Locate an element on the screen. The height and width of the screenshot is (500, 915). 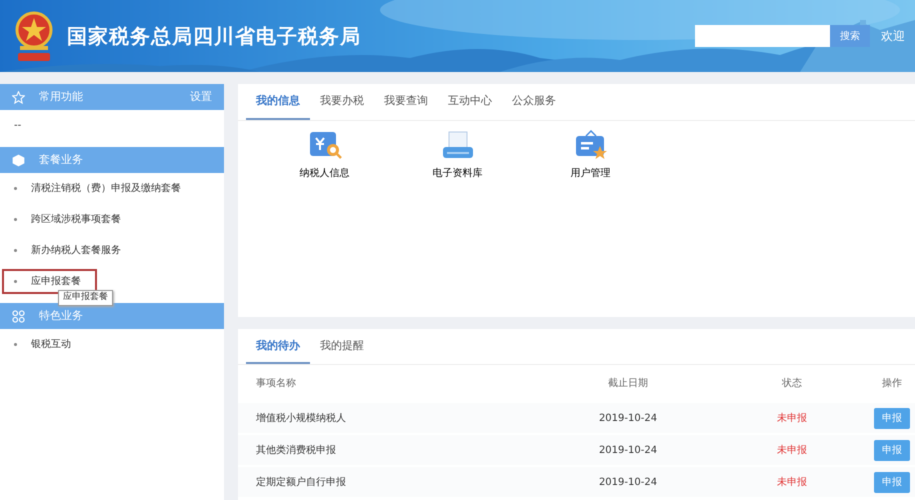
menu-item-label: 清税注销税（费）申报及缴纳套餐 is located at coordinates (106, 189).